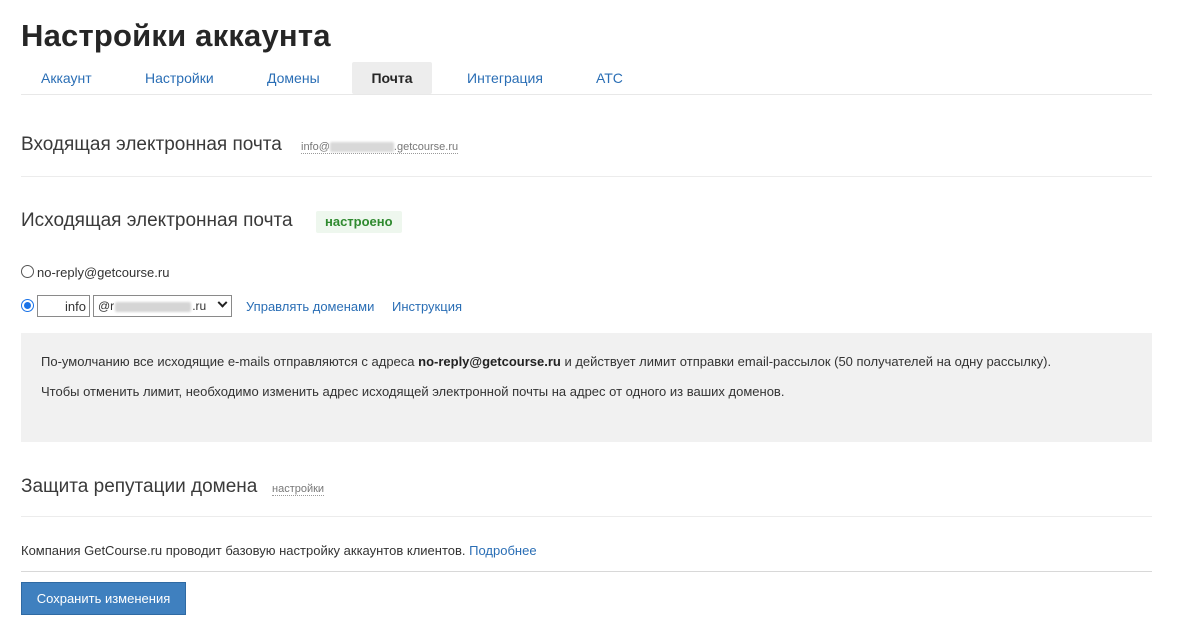 Image resolution: width=1200 pixels, height=639 pixels. Describe the element at coordinates (298, 489) in the screenshot. I see `reputation-settings-link: настройки` at that location.